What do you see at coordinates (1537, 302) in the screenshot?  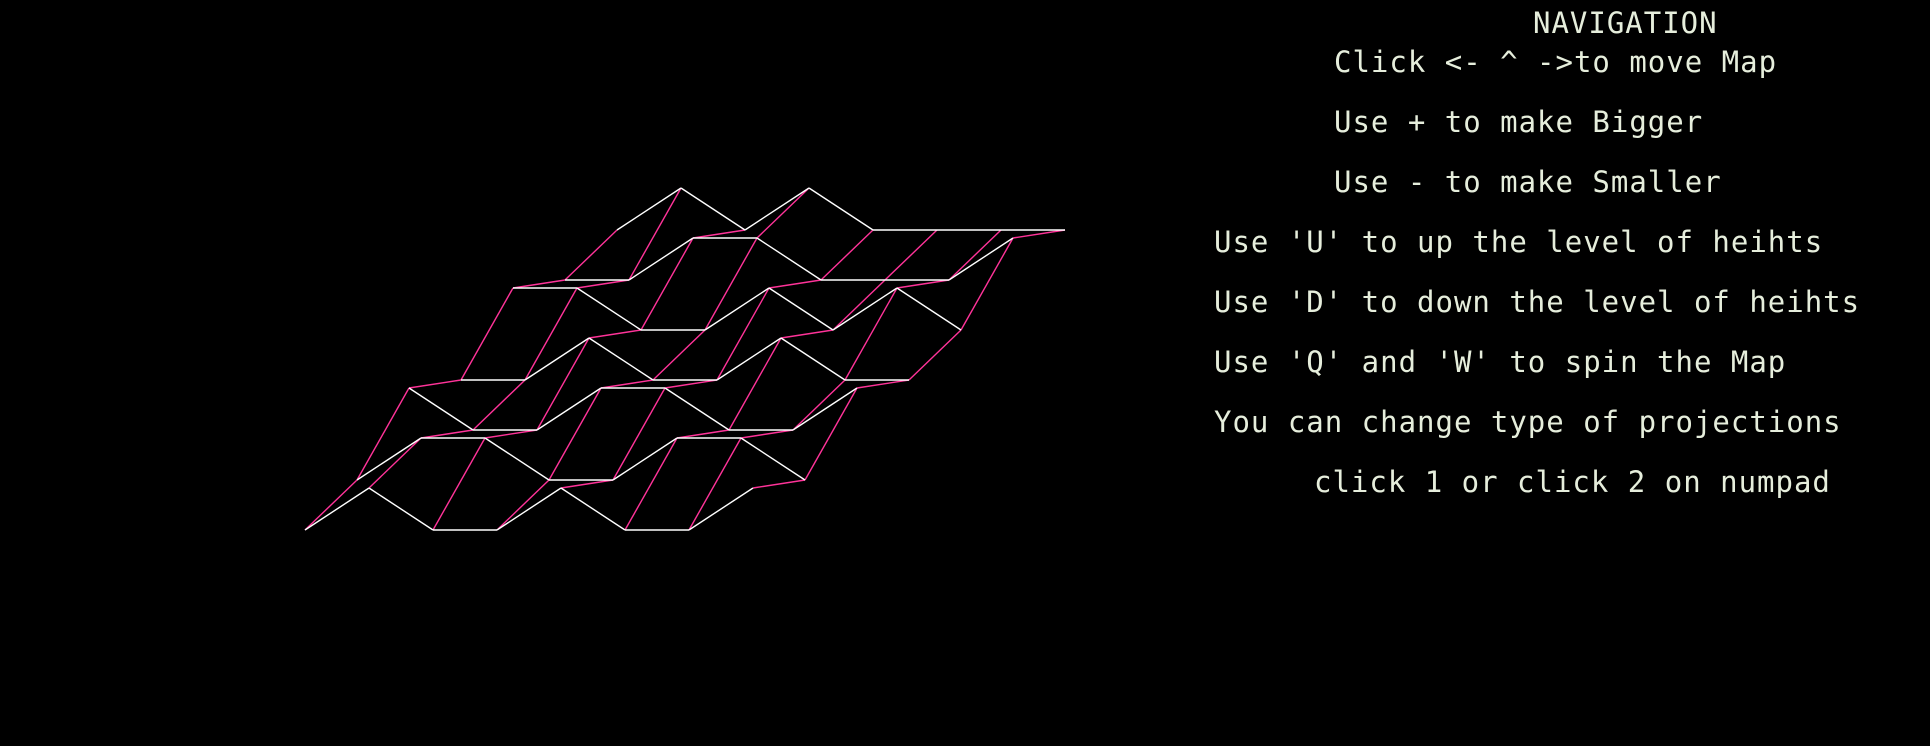 I see `help-height-down: Use 'D' to down the level of heihts` at bounding box center [1537, 302].